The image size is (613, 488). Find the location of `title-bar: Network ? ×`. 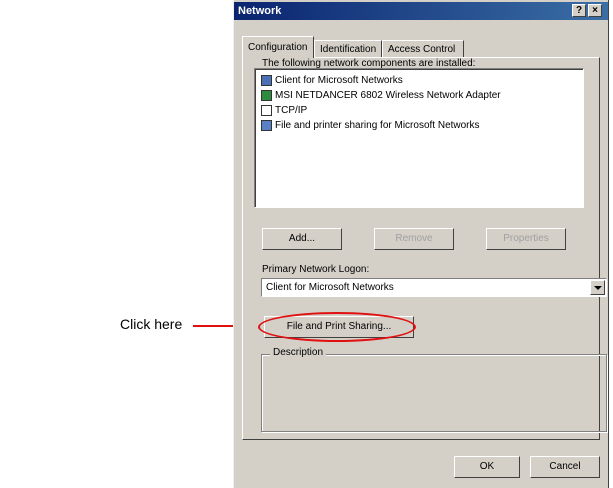

title-bar: Network ? × is located at coordinates (421, 11).